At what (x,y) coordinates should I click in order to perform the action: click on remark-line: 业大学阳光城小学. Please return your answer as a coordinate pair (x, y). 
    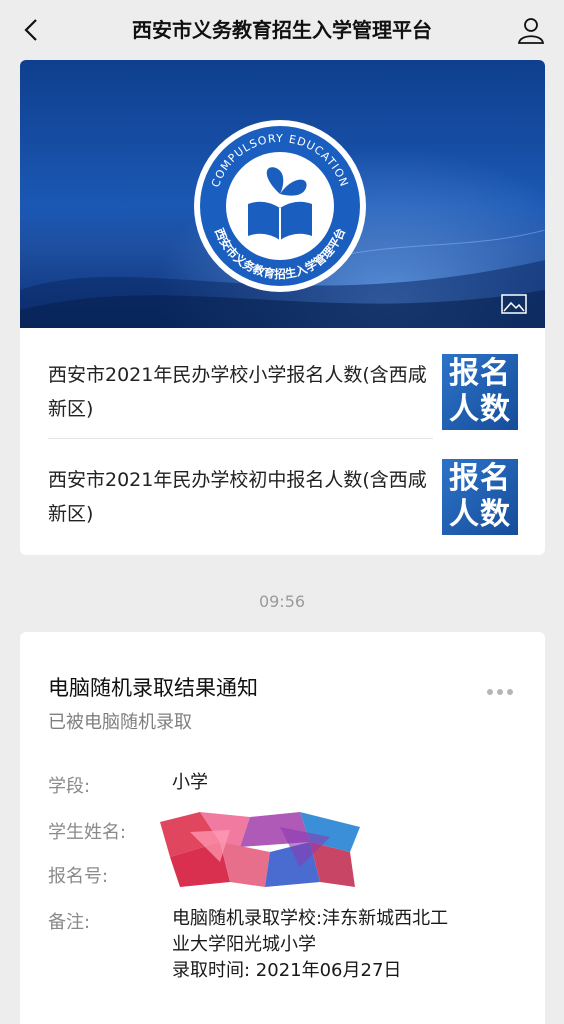
    Looking at the image, I should click on (244, 944).